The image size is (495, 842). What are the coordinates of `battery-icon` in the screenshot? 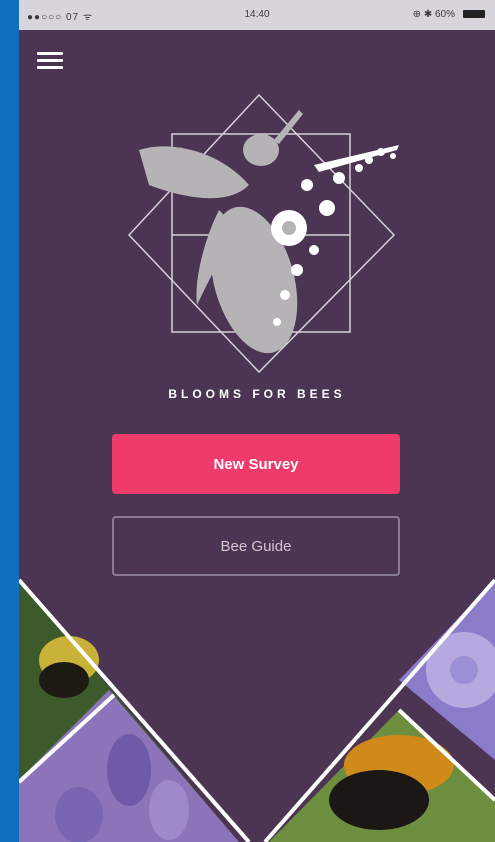 It's located at (474, 14).